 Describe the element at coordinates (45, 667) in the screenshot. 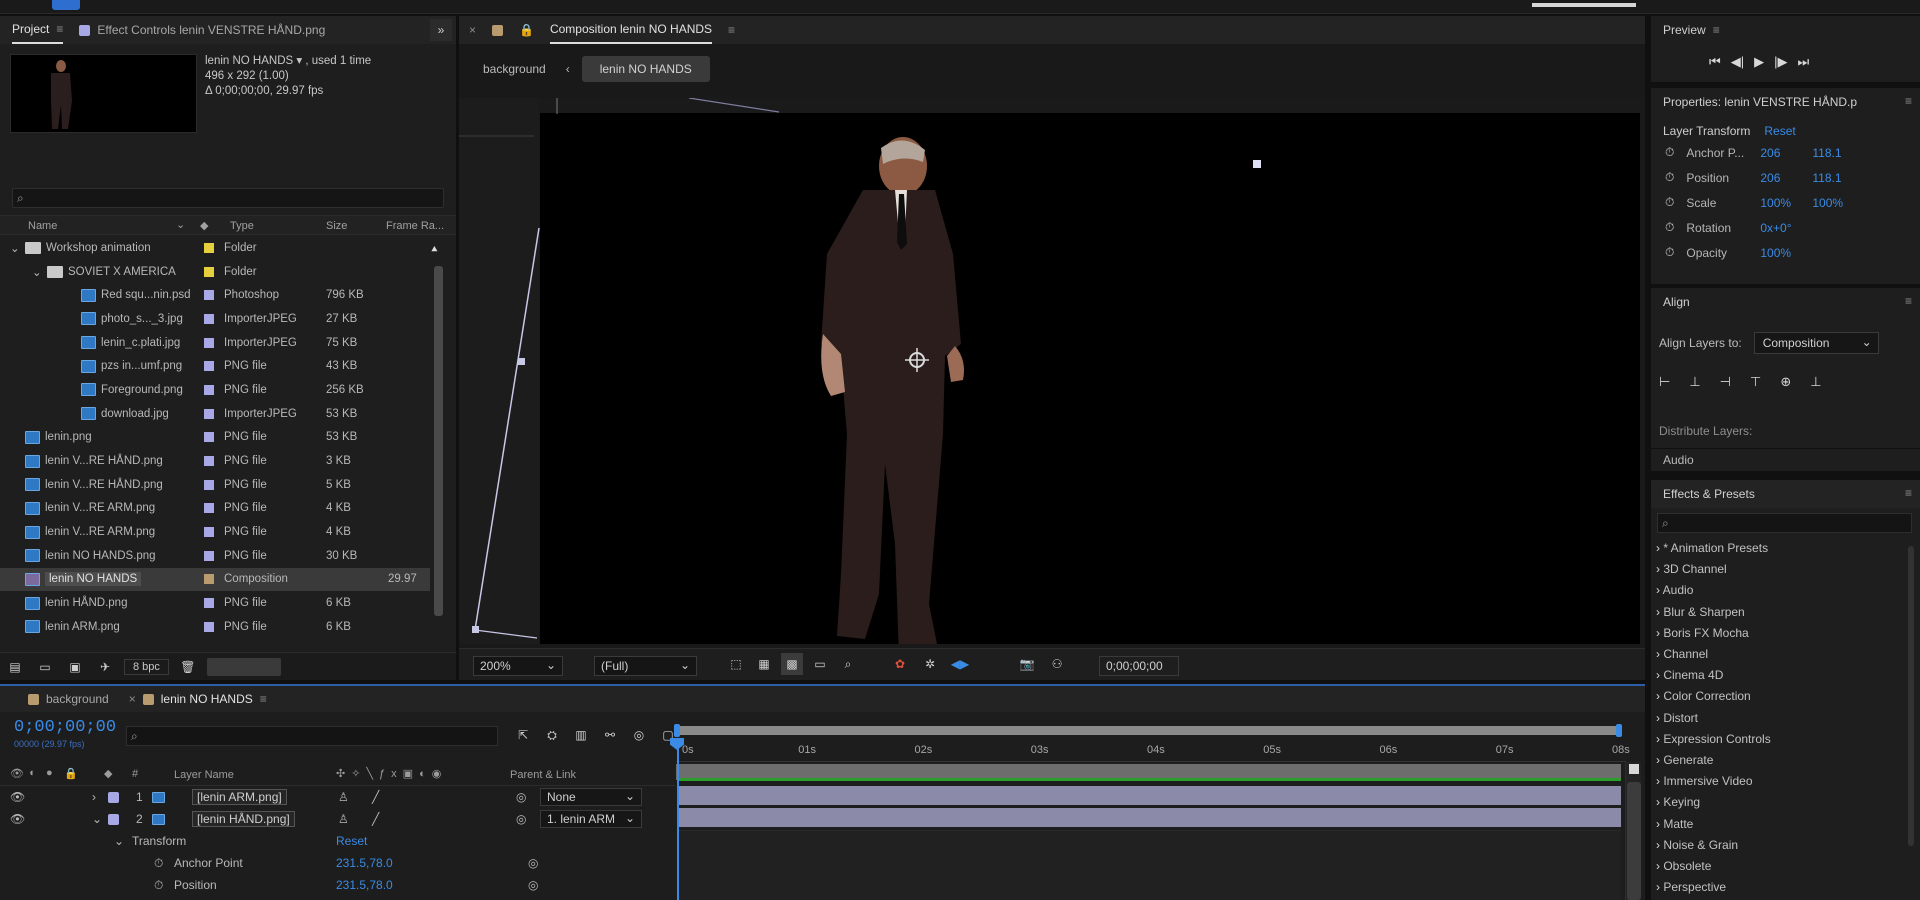

I see `new-folder-icon: ▭` at that location.